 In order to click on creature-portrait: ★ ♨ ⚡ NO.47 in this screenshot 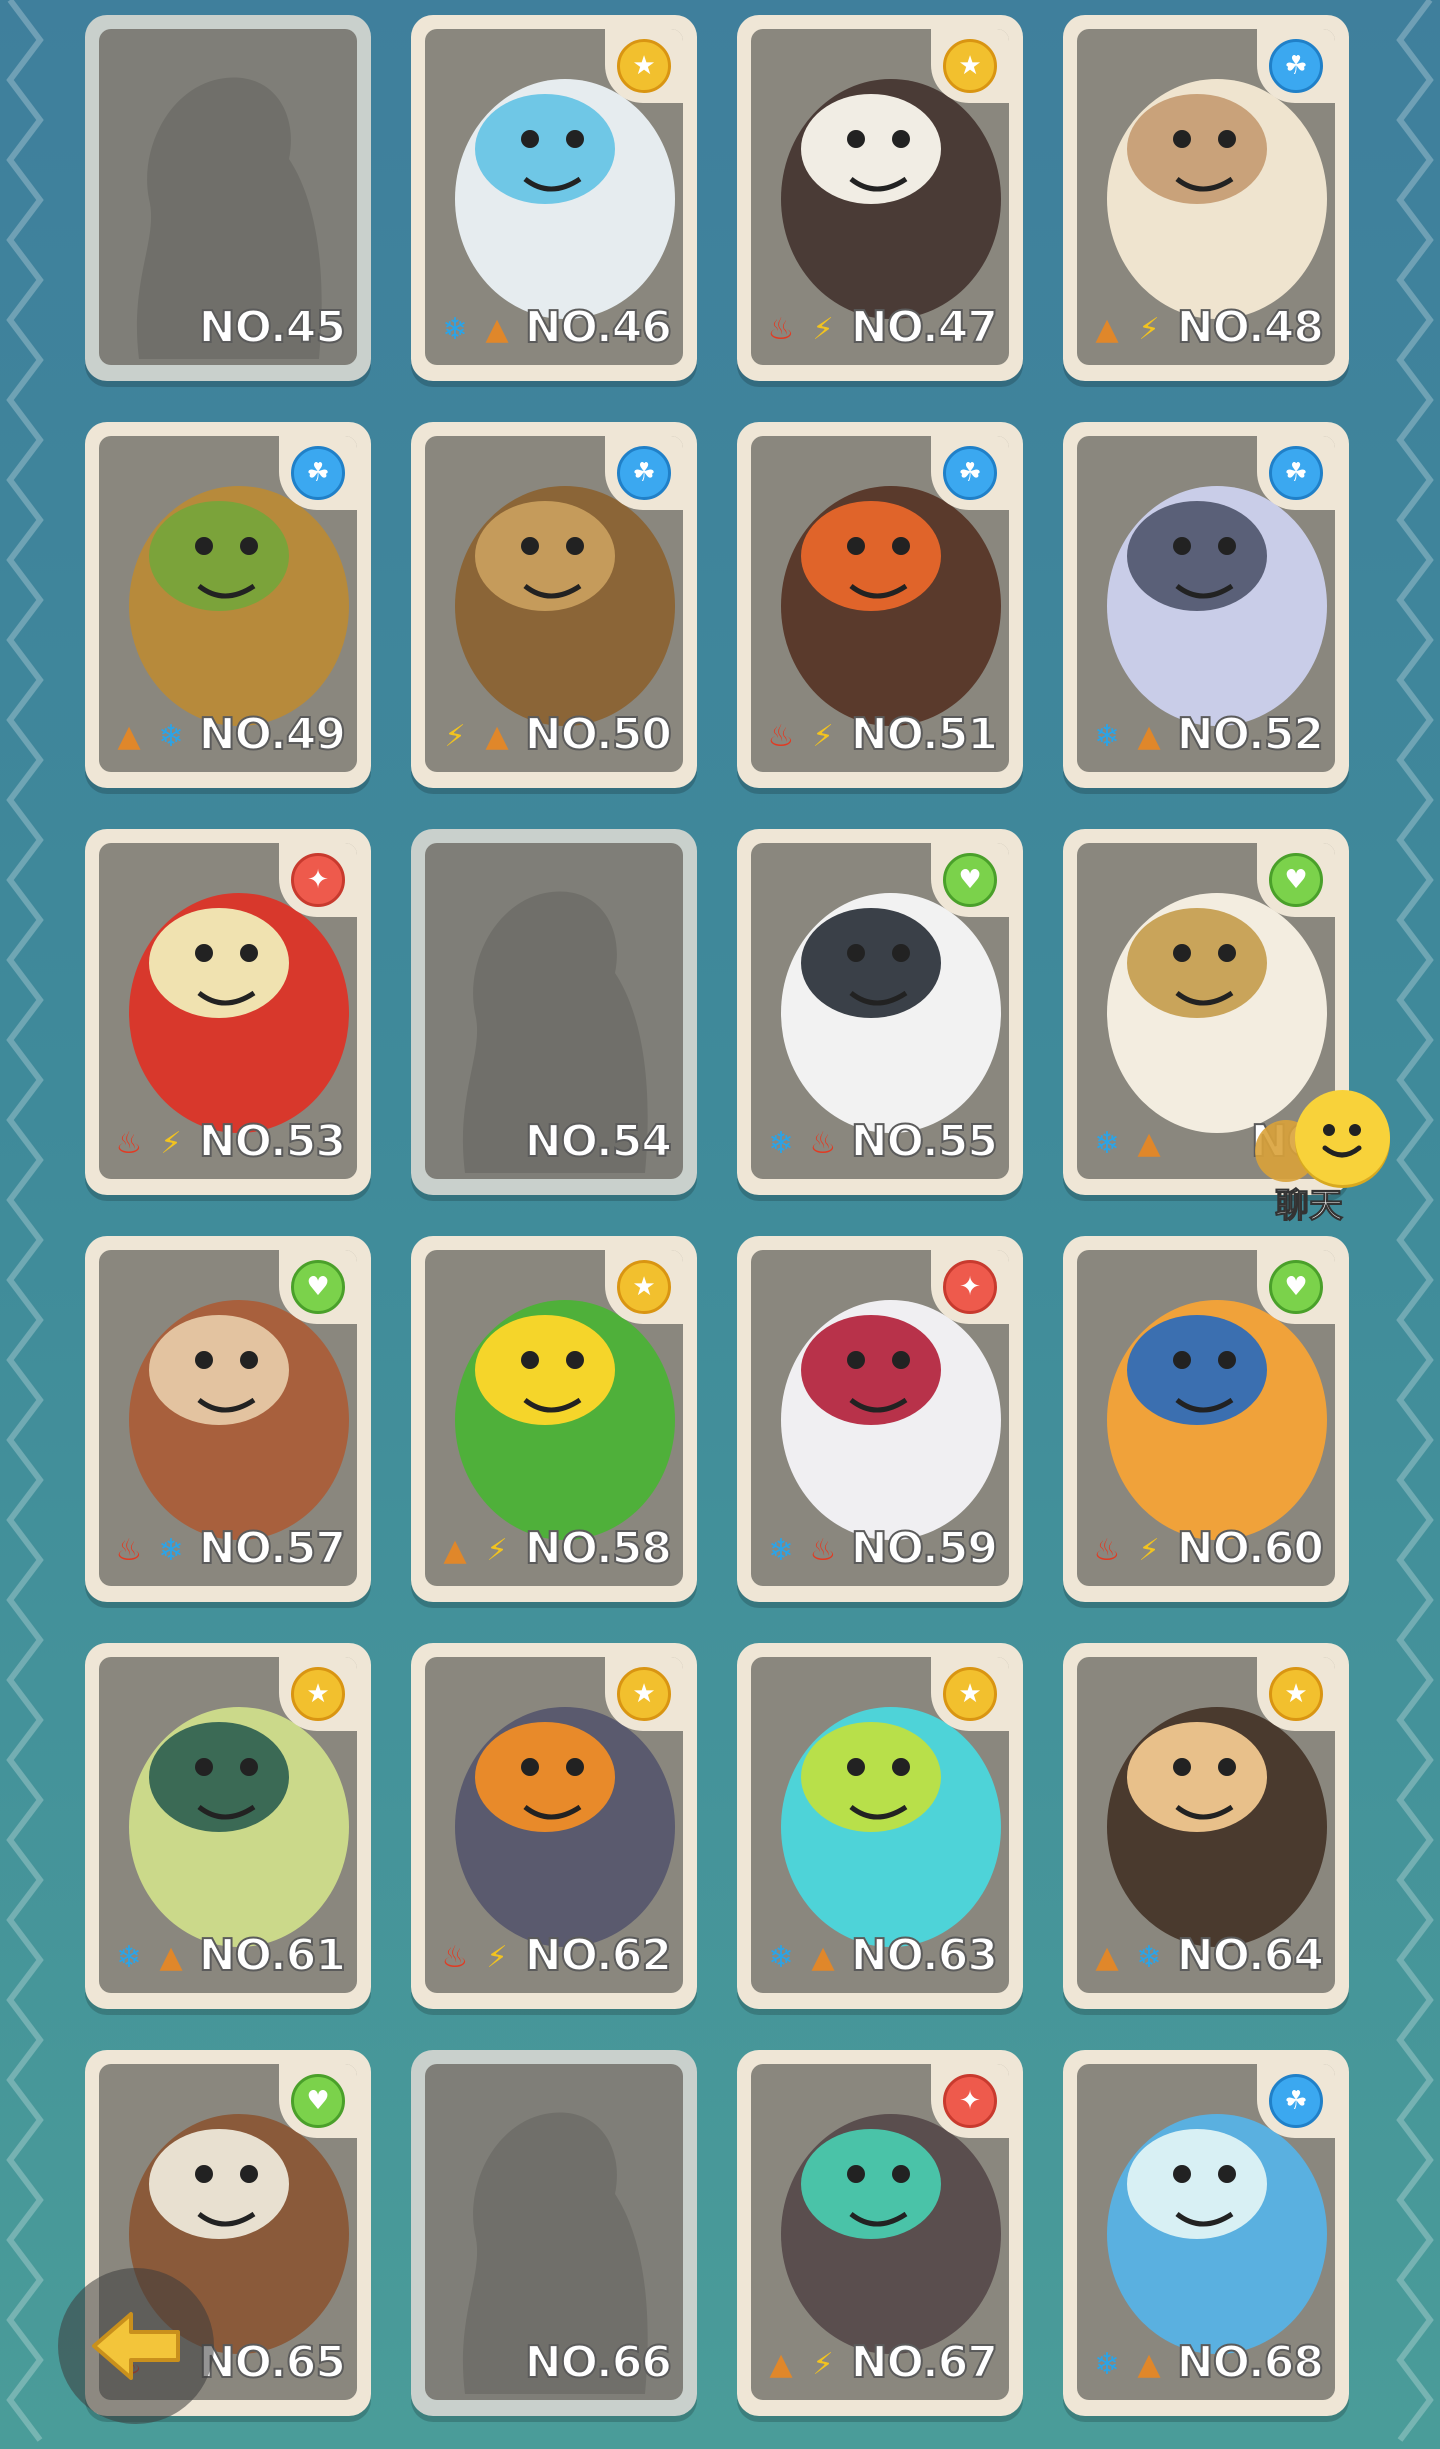, I will do `click(880, 197)`.